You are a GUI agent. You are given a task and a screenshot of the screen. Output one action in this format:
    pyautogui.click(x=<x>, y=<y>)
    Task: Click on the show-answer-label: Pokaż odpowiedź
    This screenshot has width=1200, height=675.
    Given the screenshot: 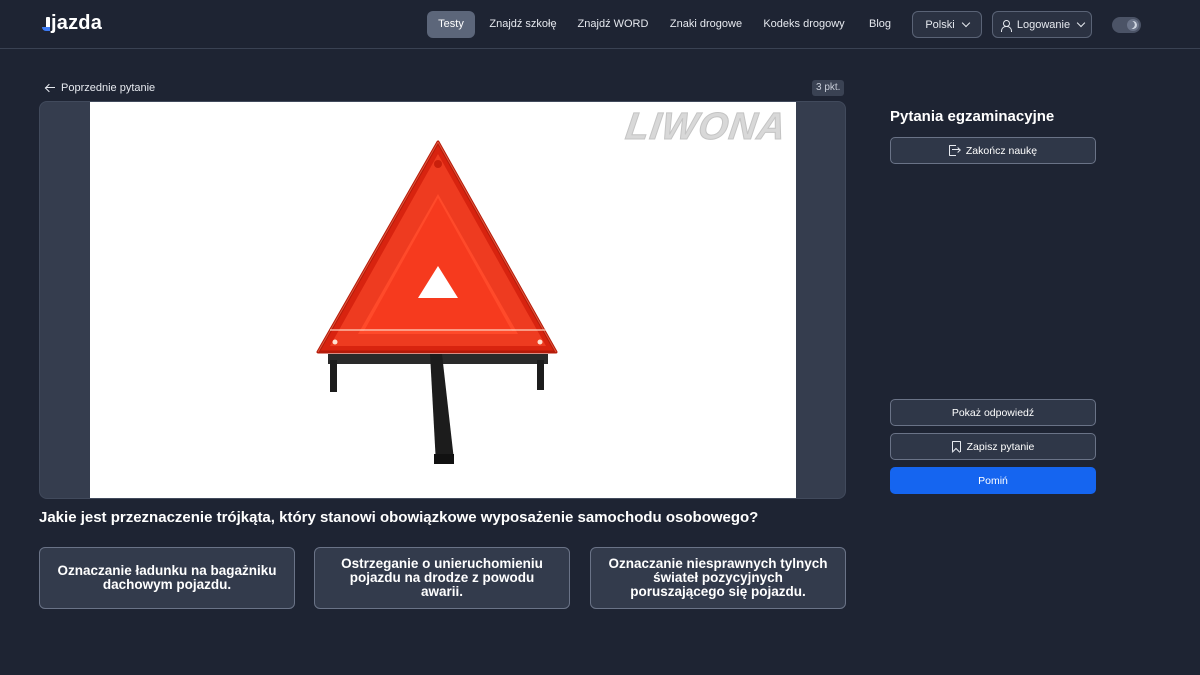 What is the action you would take?
    pyautogui.click(x=993, y=412)
    